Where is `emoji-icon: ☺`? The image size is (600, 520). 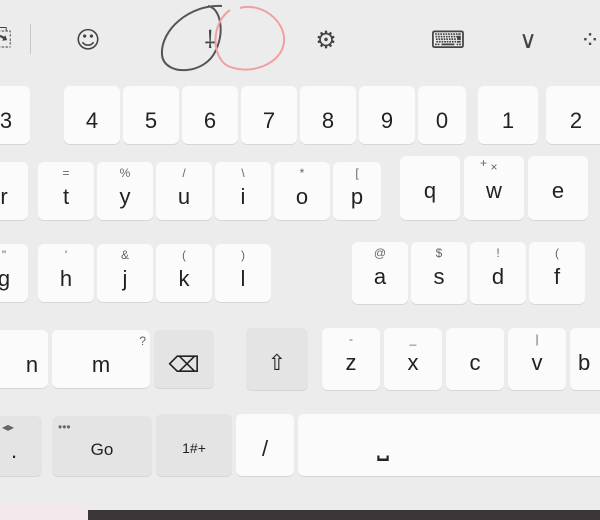
emoji-icon: ☺ is located at coordinates (88, 40).